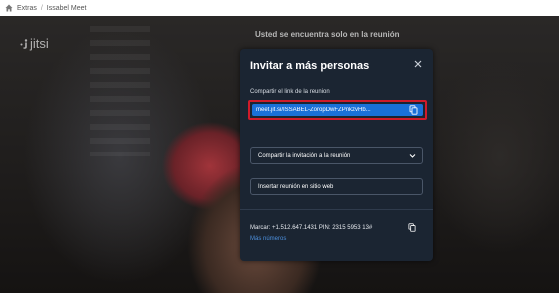  Describe the element at coordinates (310, 66) in the screenshot. I see `dialog-title: Invitar a más personas` at that location.